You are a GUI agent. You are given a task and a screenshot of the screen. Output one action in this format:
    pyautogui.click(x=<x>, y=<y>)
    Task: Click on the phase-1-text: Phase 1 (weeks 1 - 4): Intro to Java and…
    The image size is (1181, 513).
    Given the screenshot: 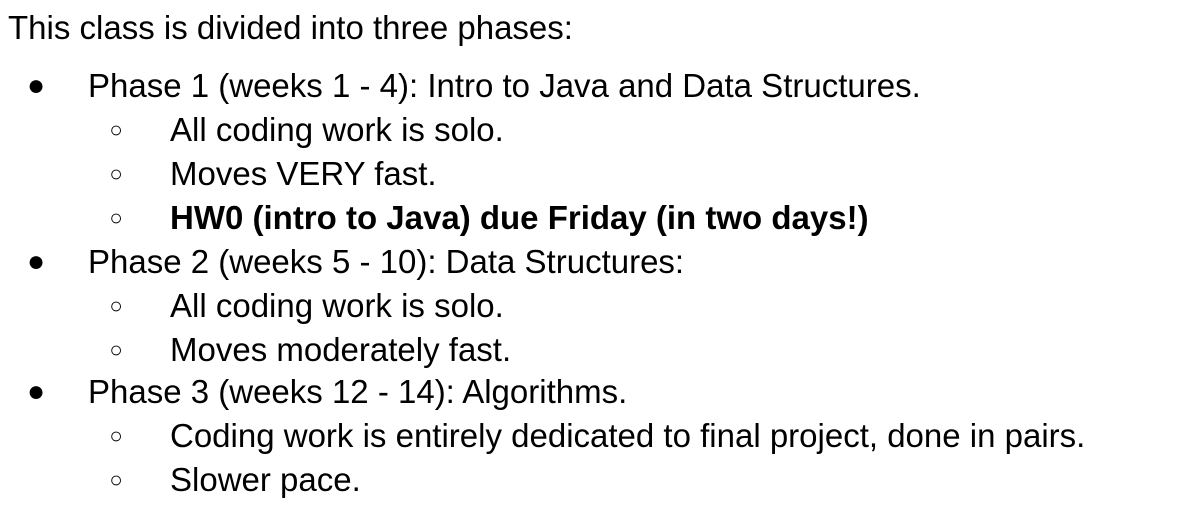 What is the action you would take?
    pyautogui.click(x=504, y=85)
    